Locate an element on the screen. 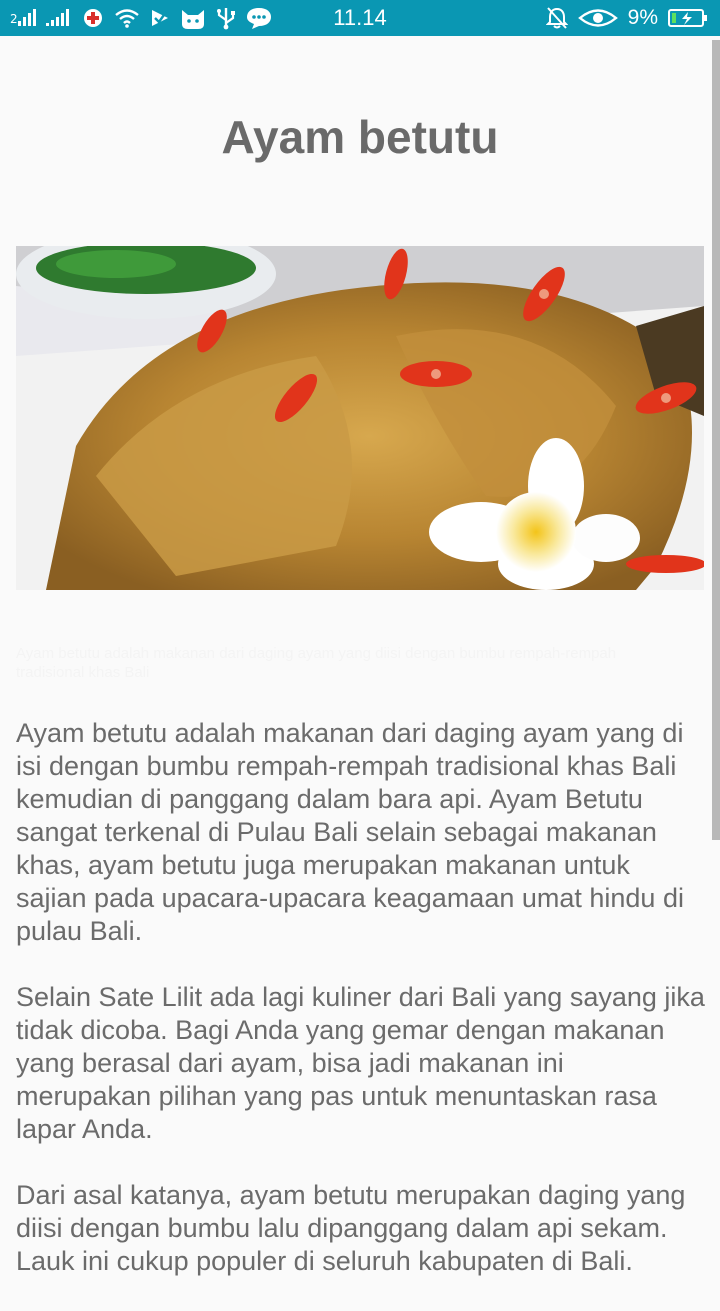  check-icon is located at coordinates (160, 18).